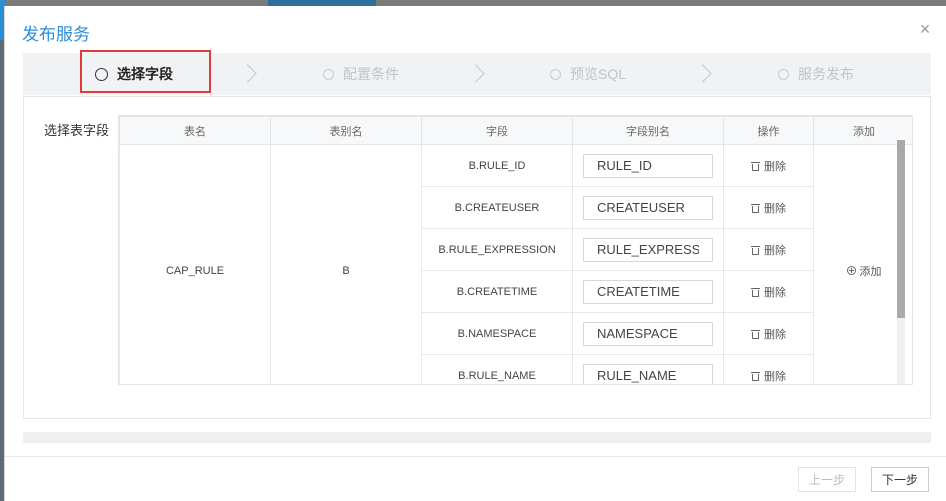  What do you see at coordinates (497, 130) in the screenshot?
I see `column-header: 字段` at bounding box center [497, 130].